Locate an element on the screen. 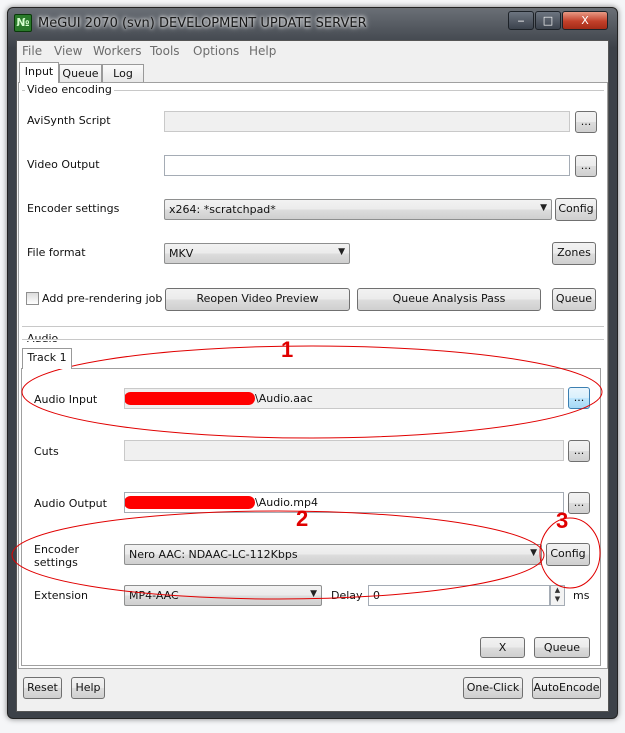 The height and width of the screenshot is (733, 625). tab-track-1: Track 1 is located at coordinates (47, 358).